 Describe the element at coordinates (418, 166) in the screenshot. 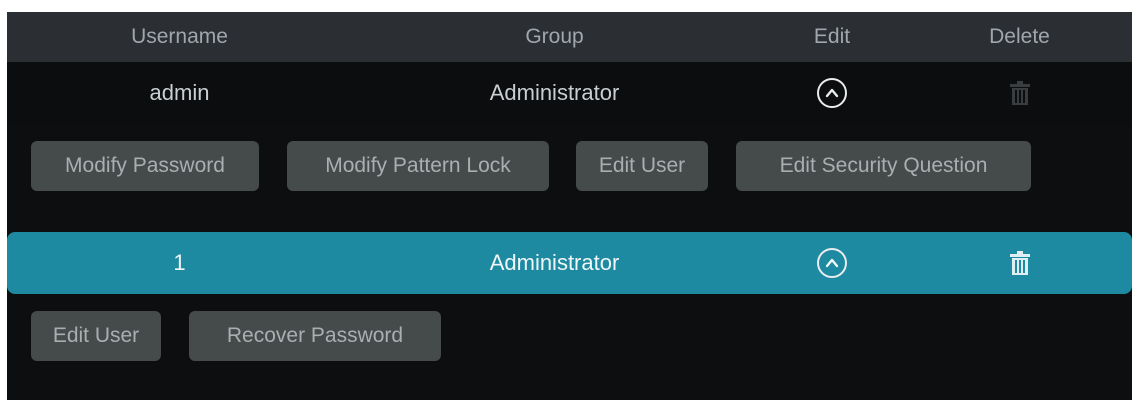

I see `modify-pattern-lock-button: Modify Pattern Lock` at that location.